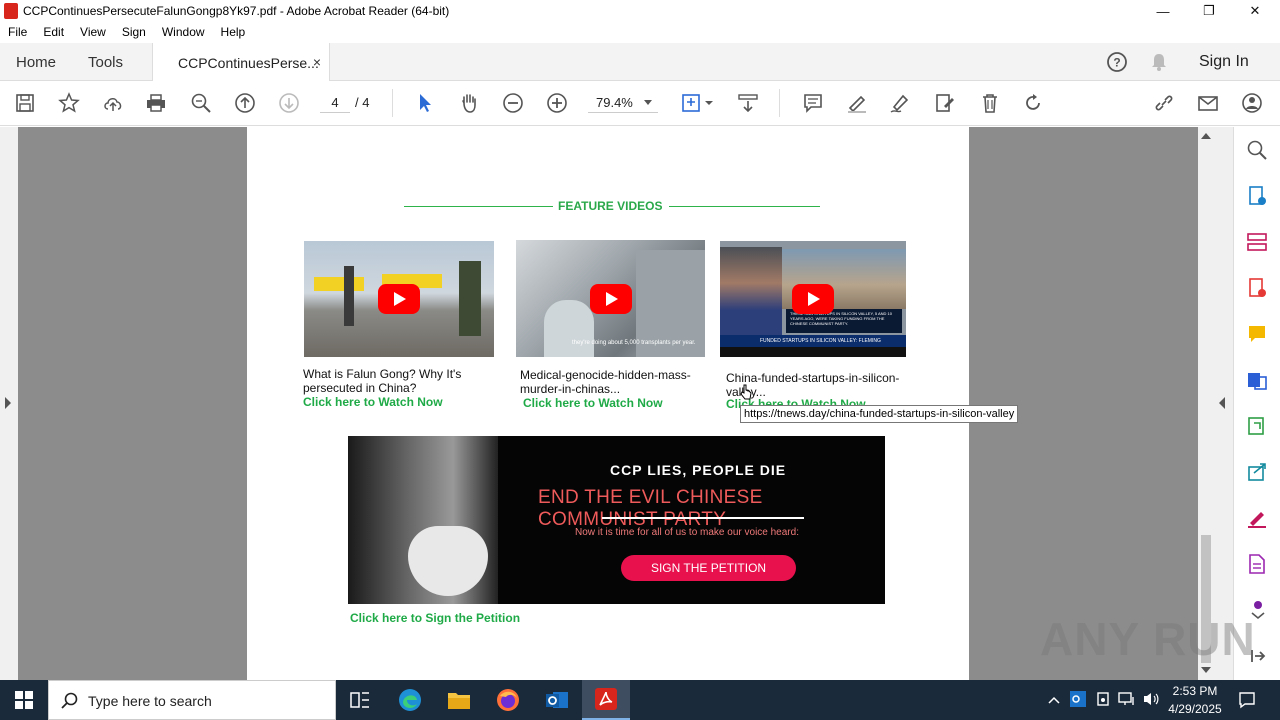 This screenshot has height=720, width=1280. Describe the element at coordinates (1117, 62) in the screenshot. I see `help-icon: ?` at that location.